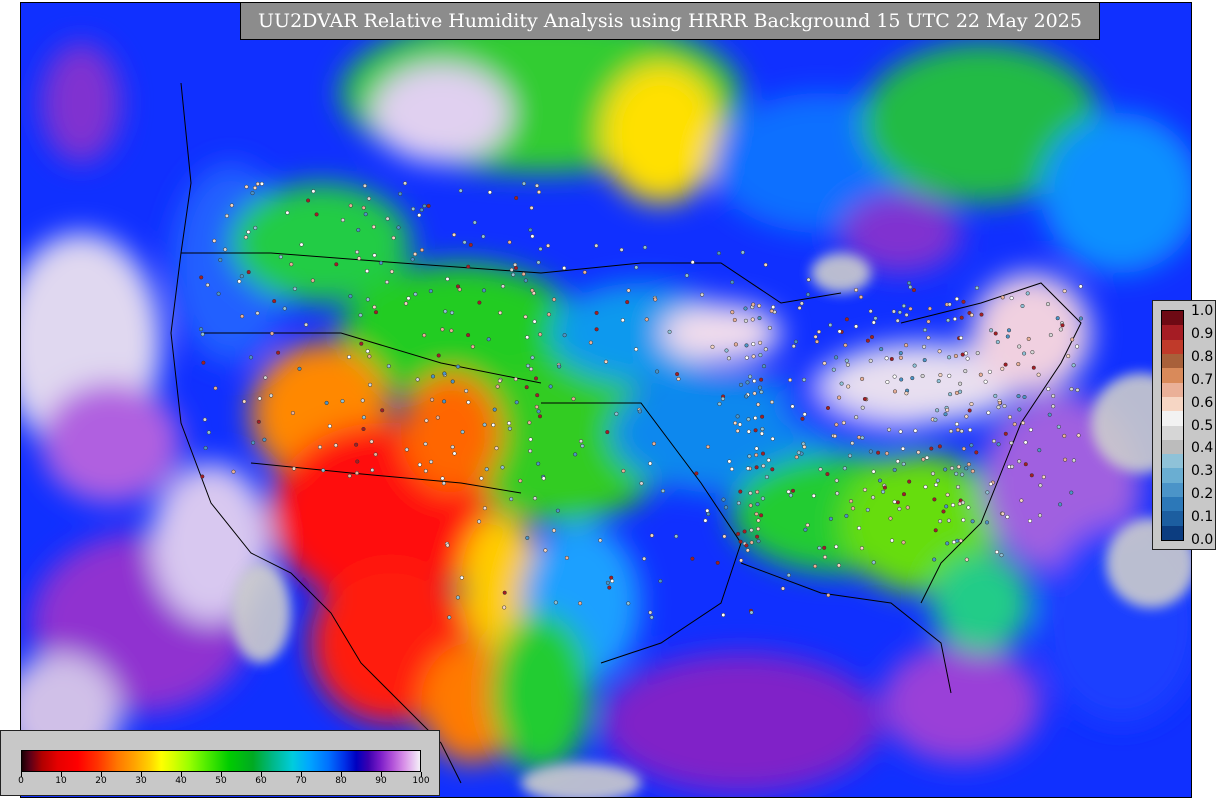  I want to click on rh-colorbar-tick-label: 30, so click(141, 781).